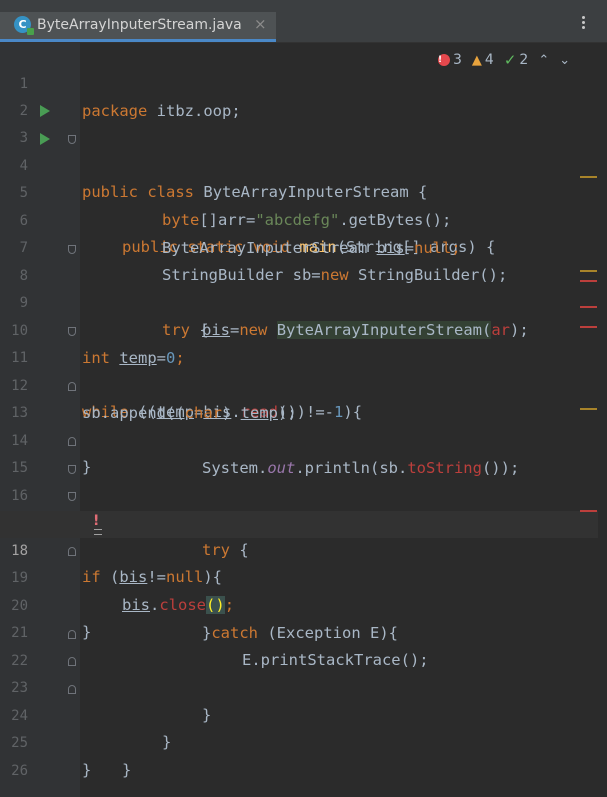  Describe the element at coordinates (19, 771) in the screenshot. I see `line-number: 26` at that location.